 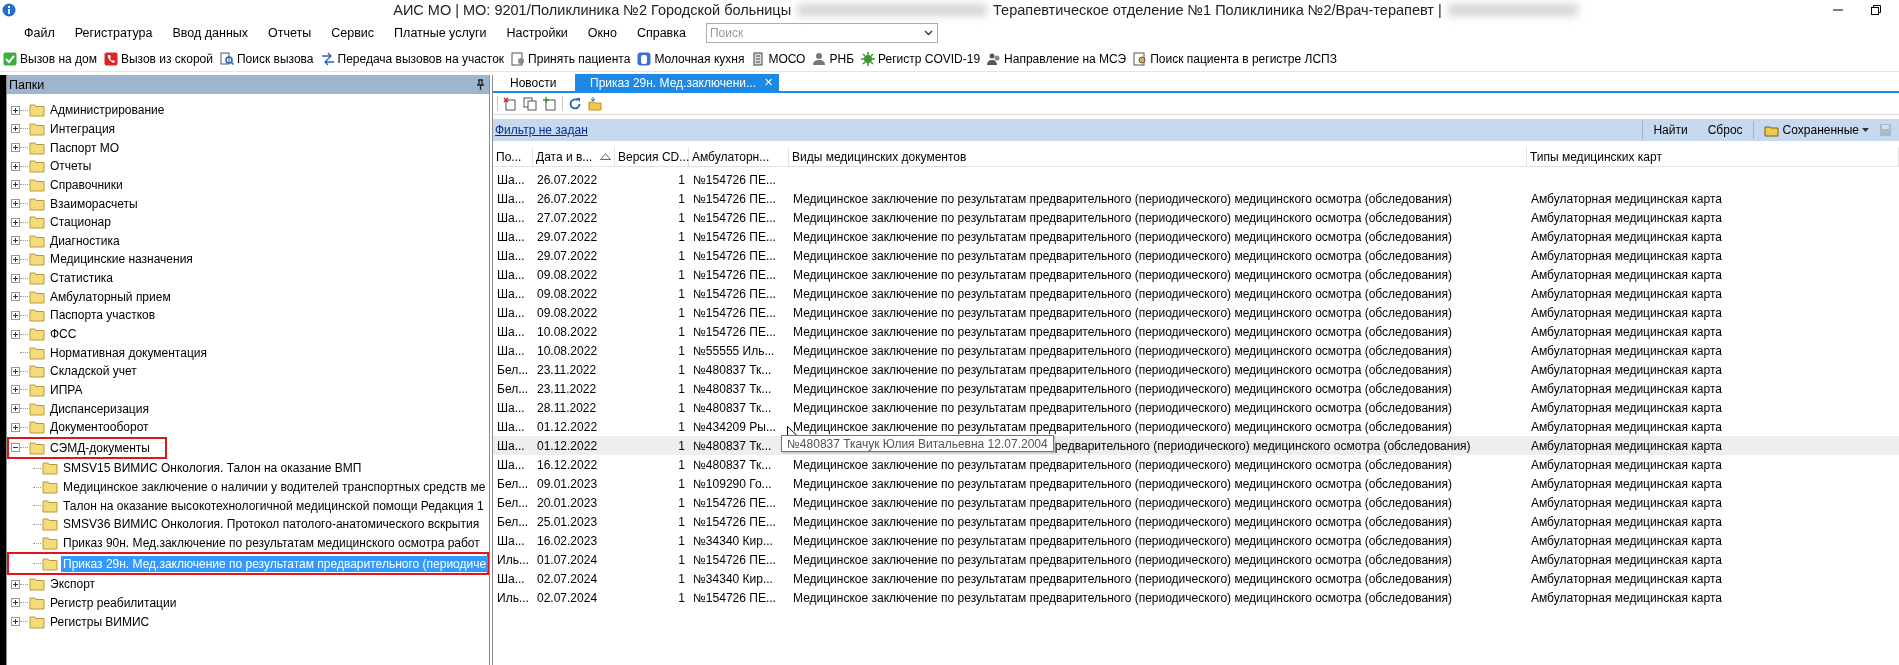 I want to click on toolbar-button: Молочная кухня, so click(x=691, y=58).